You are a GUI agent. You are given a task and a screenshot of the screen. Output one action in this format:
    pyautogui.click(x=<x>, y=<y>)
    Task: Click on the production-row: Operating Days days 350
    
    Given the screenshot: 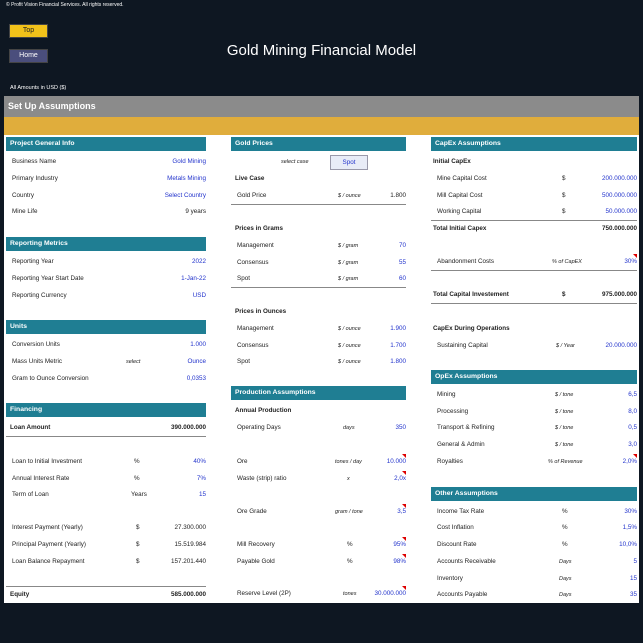 What is the action you would take?
    pyautogui.click(x=318, y=428)
    